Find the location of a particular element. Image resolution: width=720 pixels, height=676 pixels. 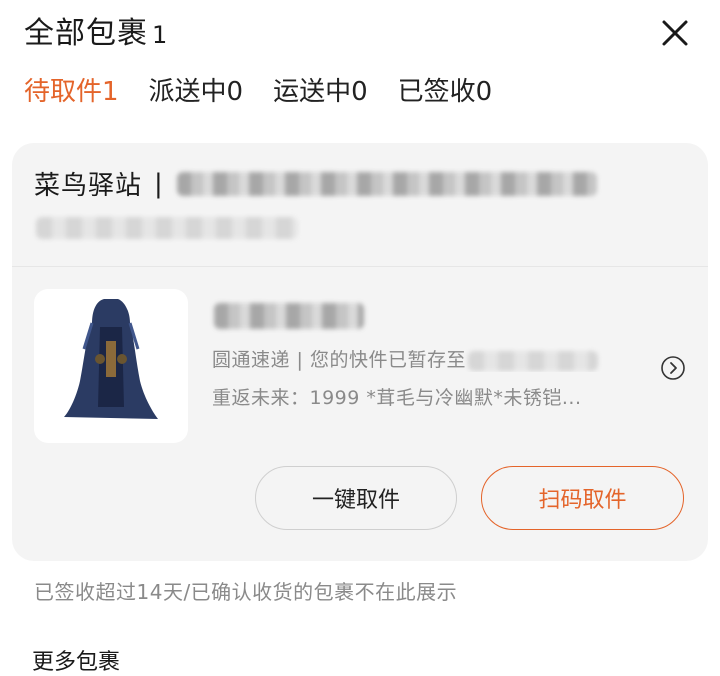

station-detail-redacted is located at coordinates (167, 228).